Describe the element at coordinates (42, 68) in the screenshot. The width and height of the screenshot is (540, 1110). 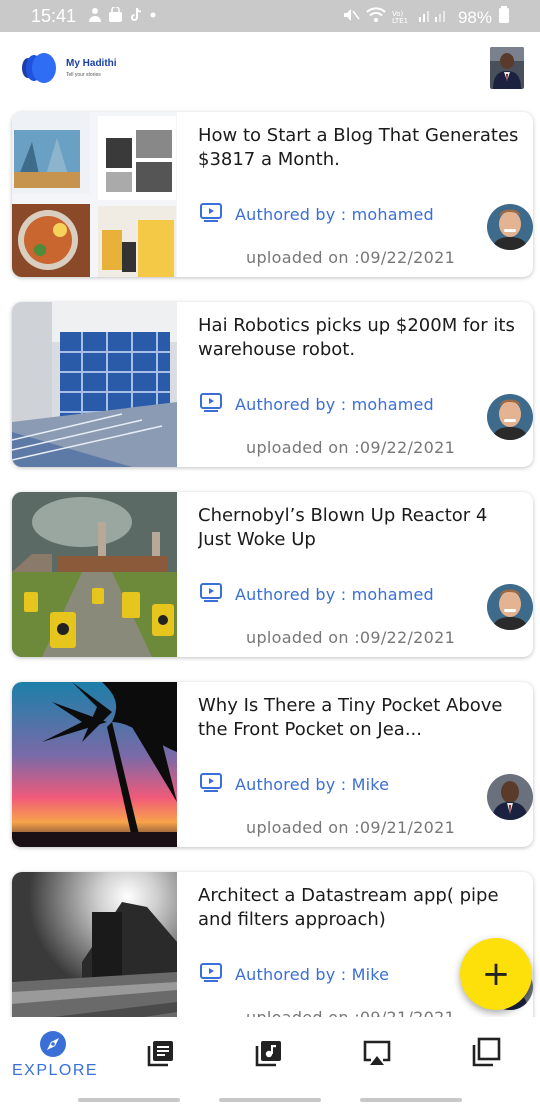
I see `wave-logo-icon` at that location.